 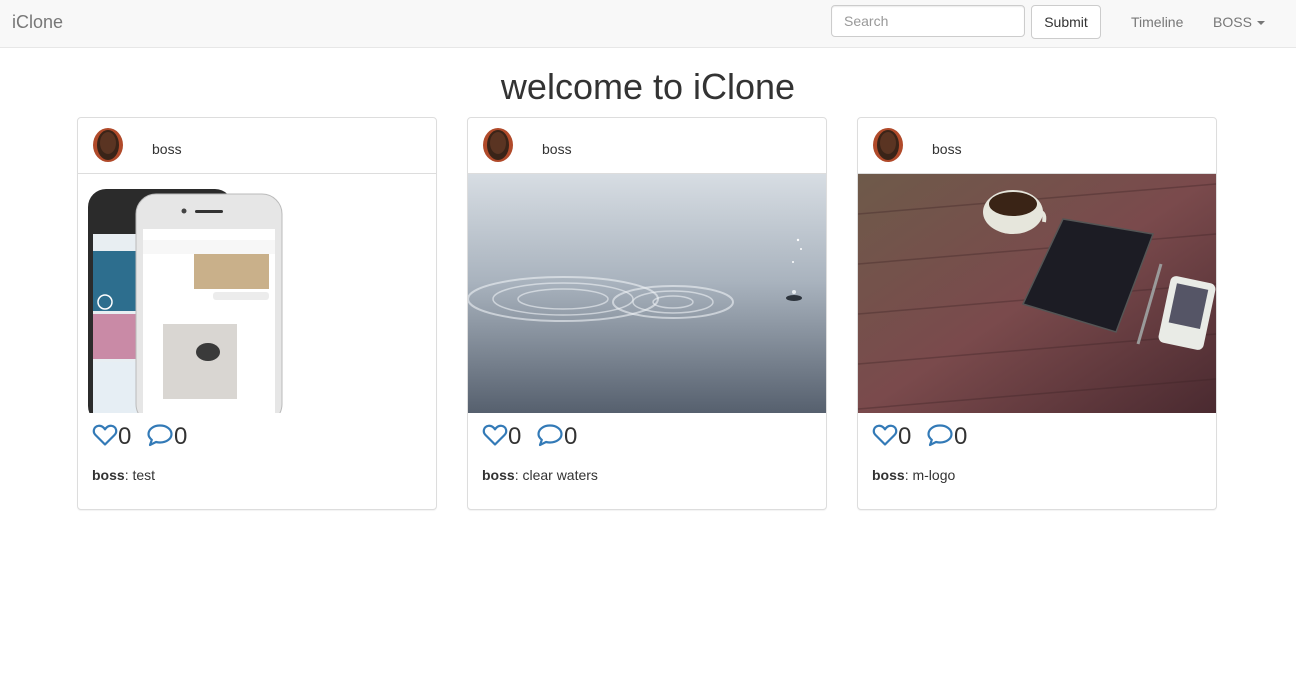 I want to click on caption-text: : m-logo, so click(x=930, y=475).